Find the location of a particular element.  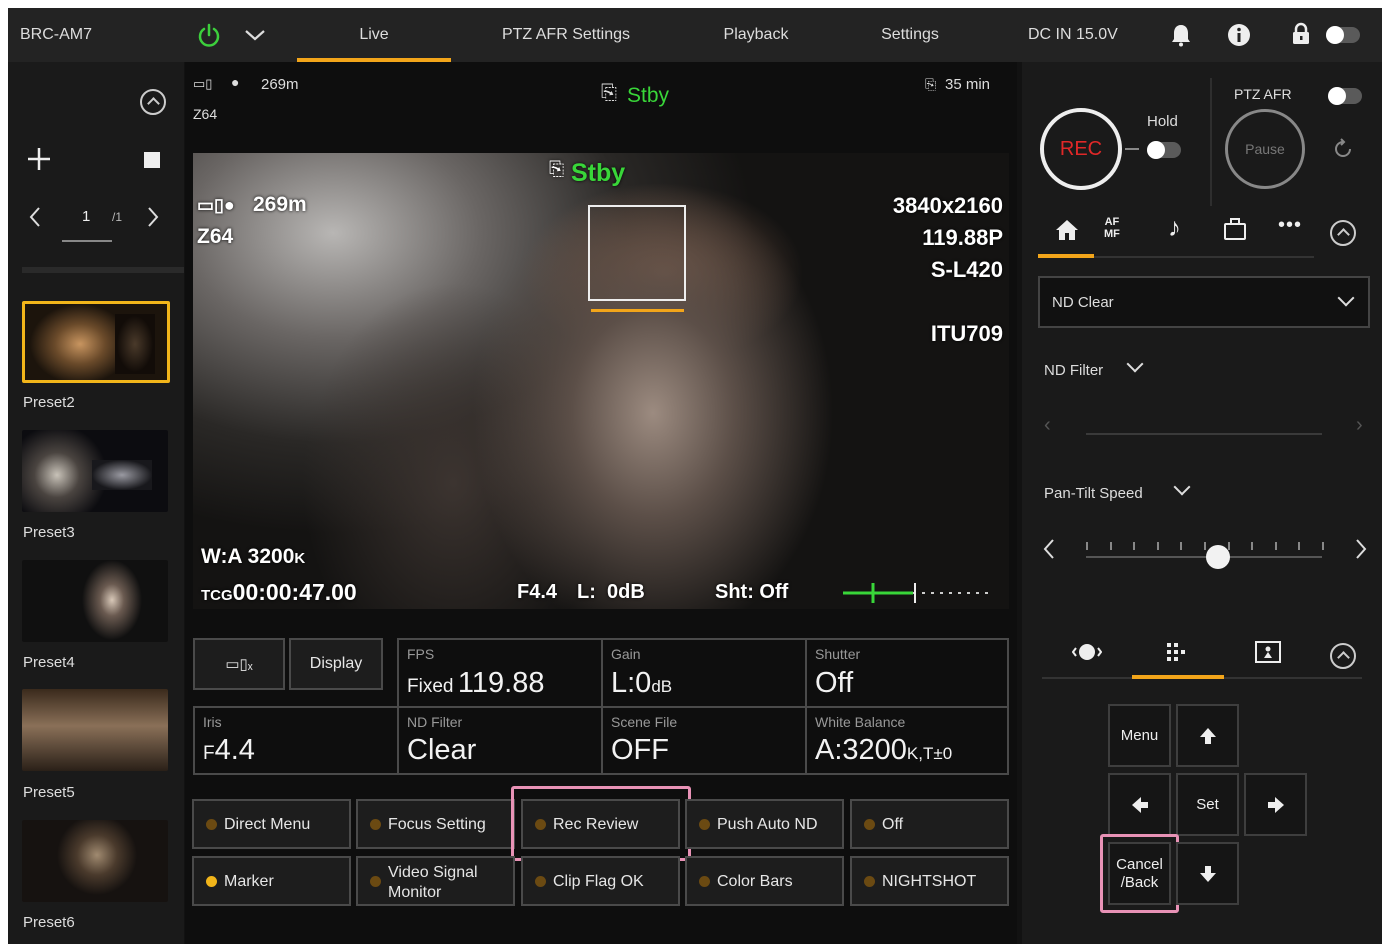

preset-thumbnail-preset5 is located at coordinates (95, 730).